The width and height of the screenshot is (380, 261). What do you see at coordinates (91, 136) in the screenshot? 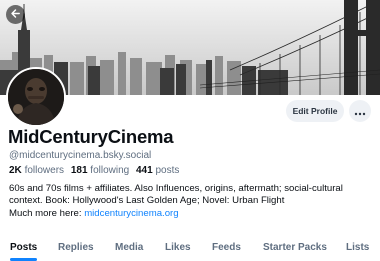
I see `profile-display-name: MidCenturyCinema` at bounding box center [91, 136].